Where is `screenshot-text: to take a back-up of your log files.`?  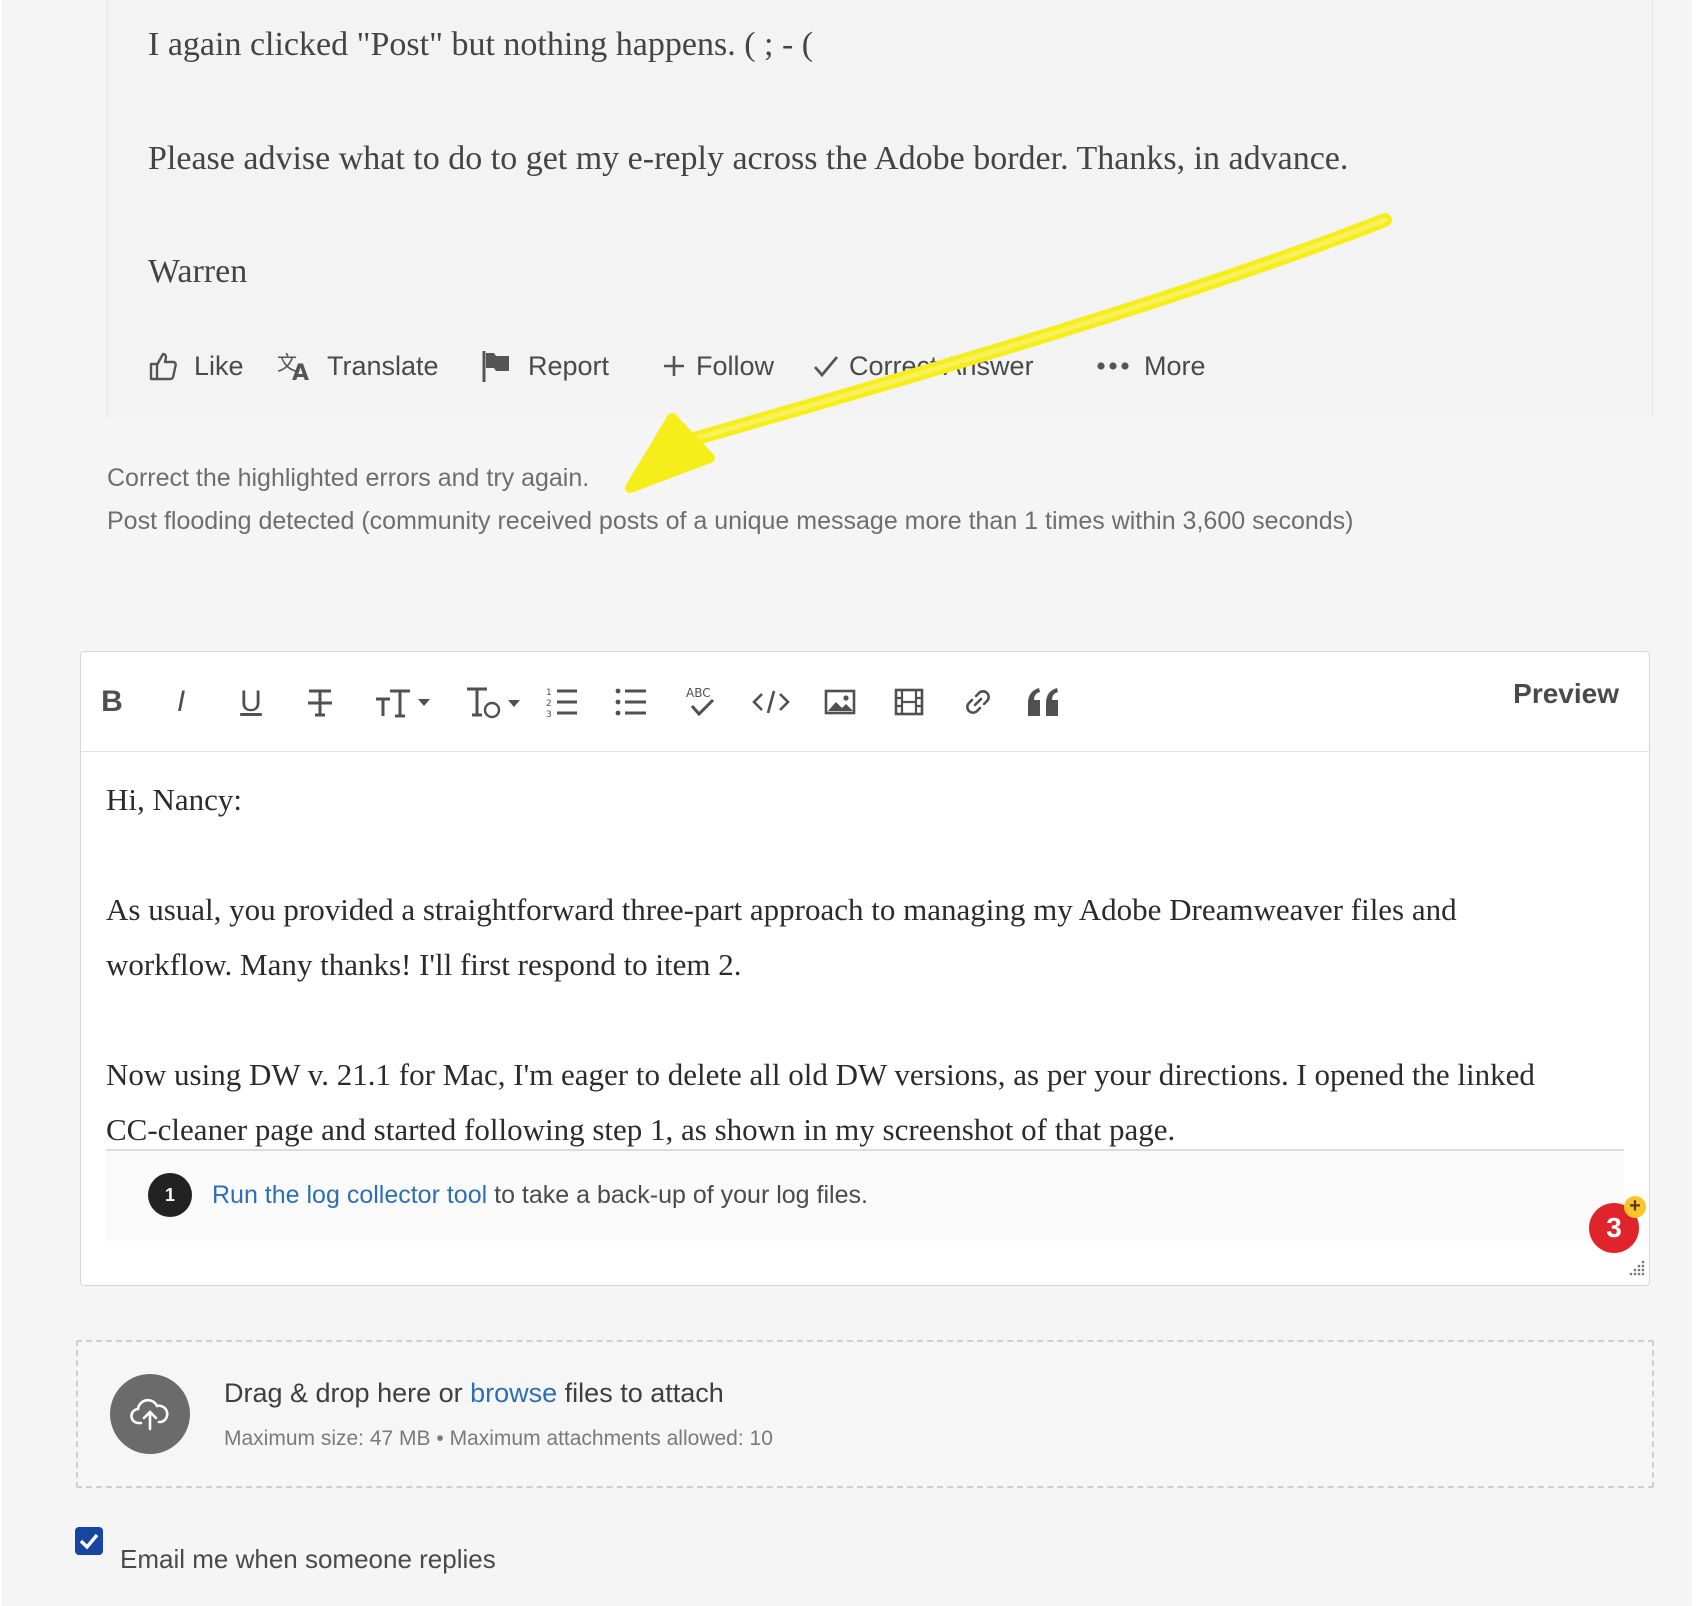 screenshot-text: to take a back-up of your log files. is located at coordinates (677, 1194).